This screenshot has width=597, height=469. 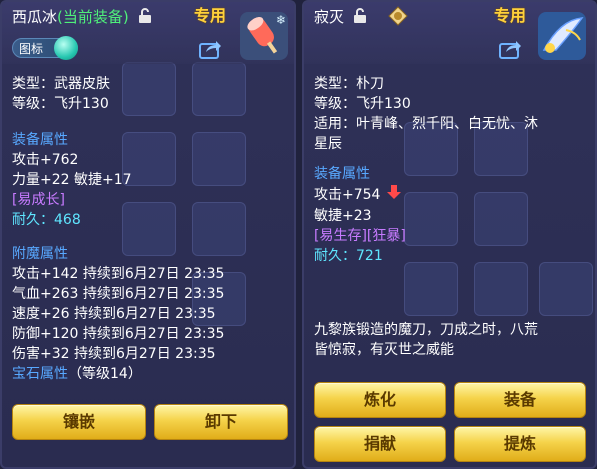 What do you see at coordinates (118, 294) in the screenshot?
I see `enchant-line: 气血+263 持续到6月27日 23:35` at bounding box center [118, 294].